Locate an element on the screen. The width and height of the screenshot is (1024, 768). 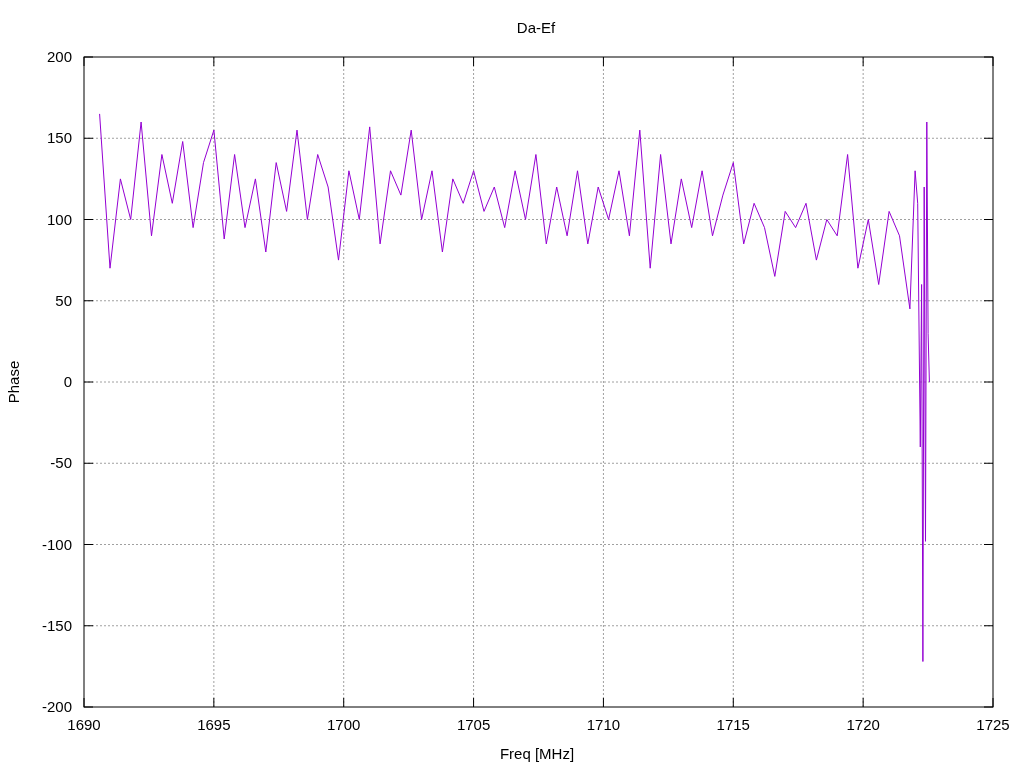
y-tick-label: -100 is located at coordinates (56, 544).